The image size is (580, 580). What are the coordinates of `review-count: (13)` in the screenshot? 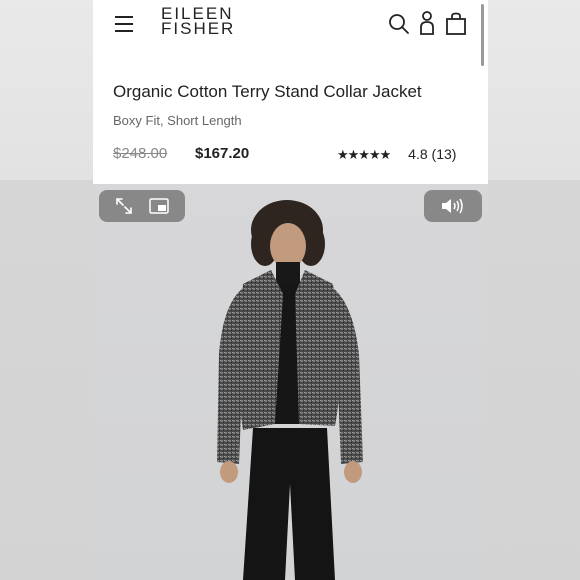 It's located at (444, 154).